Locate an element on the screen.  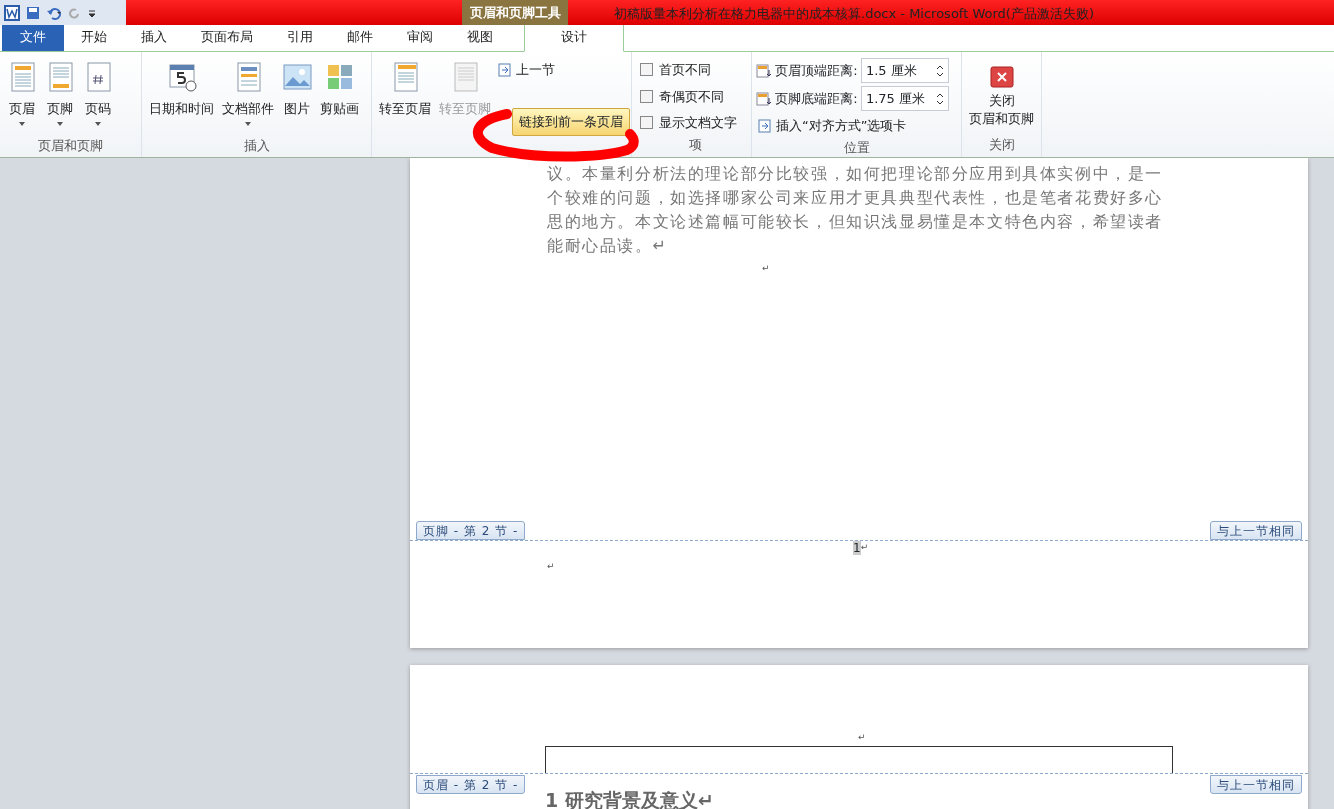
ribbon-button: 页码 is located at coordinates (98, 96).